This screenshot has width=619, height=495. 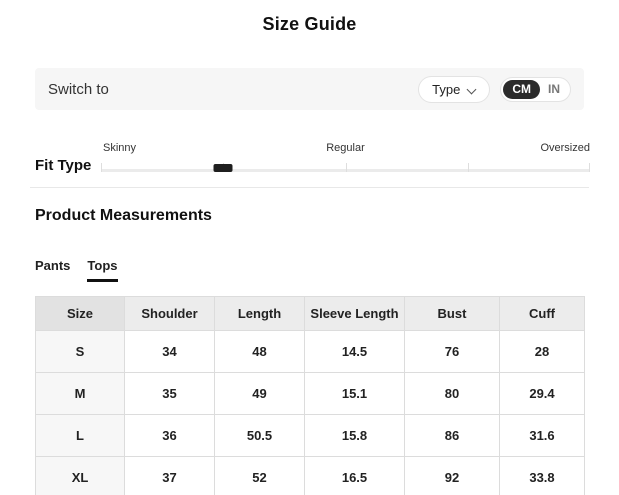 What do you see at coordinates (80, 435) in the screenshot?
I see `size-cell: L` at bounding box center [80, 435].